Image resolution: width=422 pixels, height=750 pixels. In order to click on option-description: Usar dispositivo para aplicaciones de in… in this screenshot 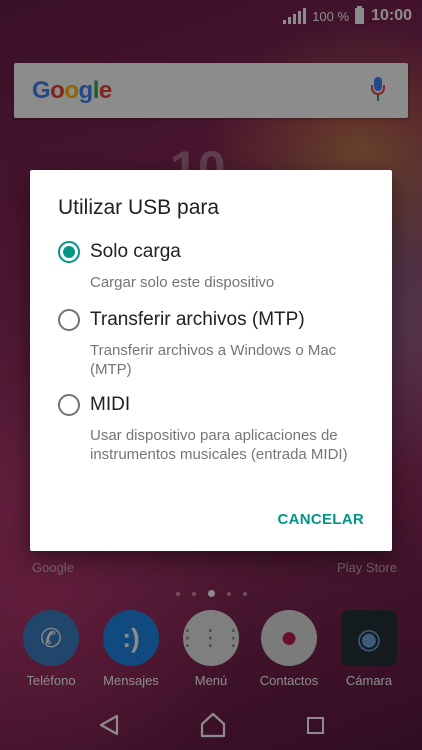, I will do `click(219, 445)`.